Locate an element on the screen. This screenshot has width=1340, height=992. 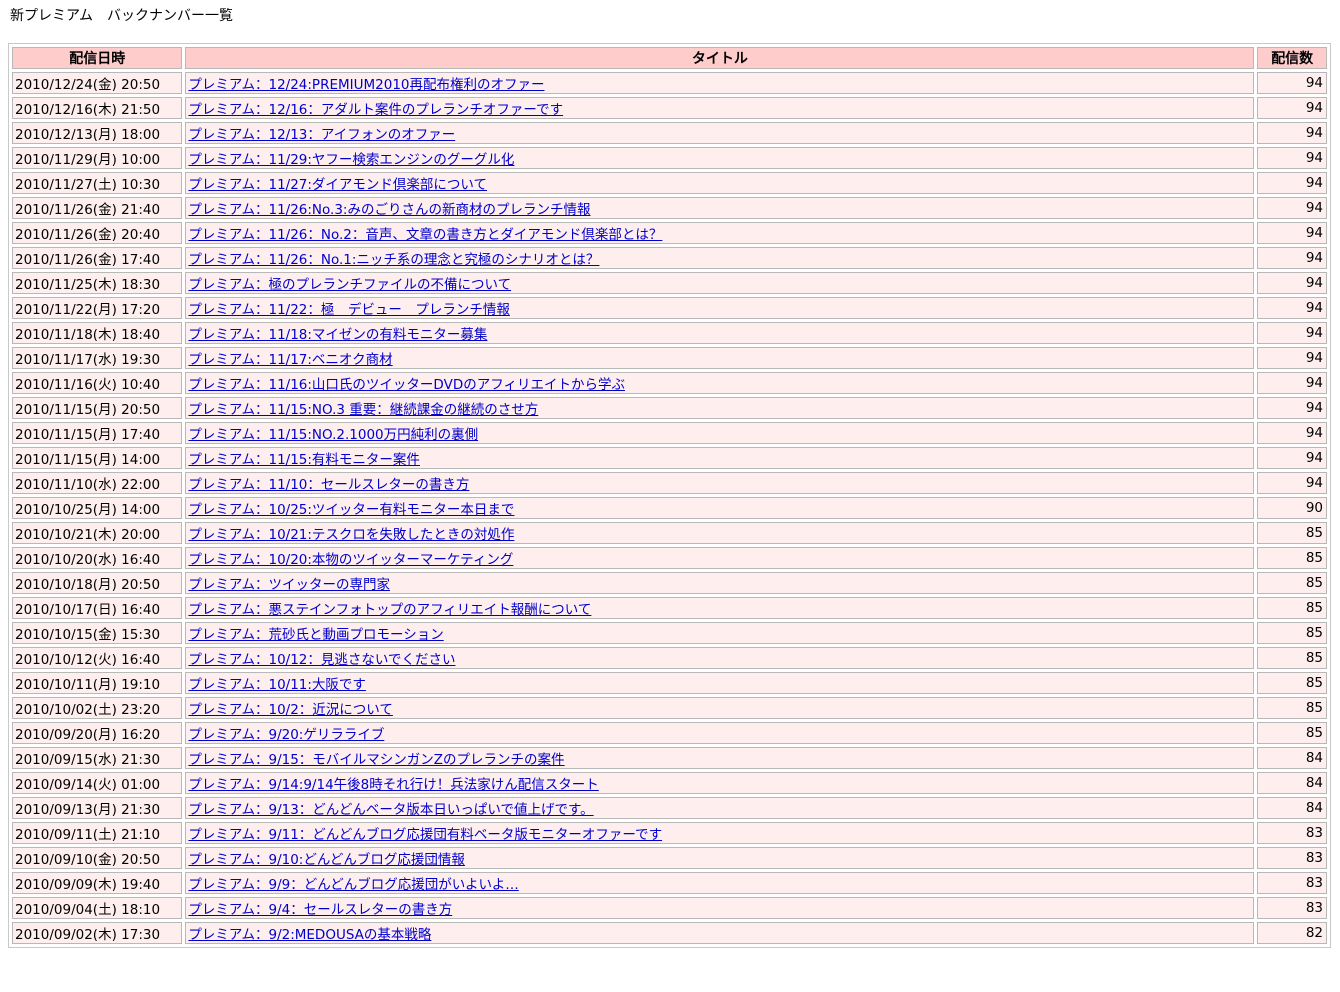
title-link: プレミアム：9/13：どんどんベータ版本日いっぱいで値上げです。 is located at coordinates (390, 810).